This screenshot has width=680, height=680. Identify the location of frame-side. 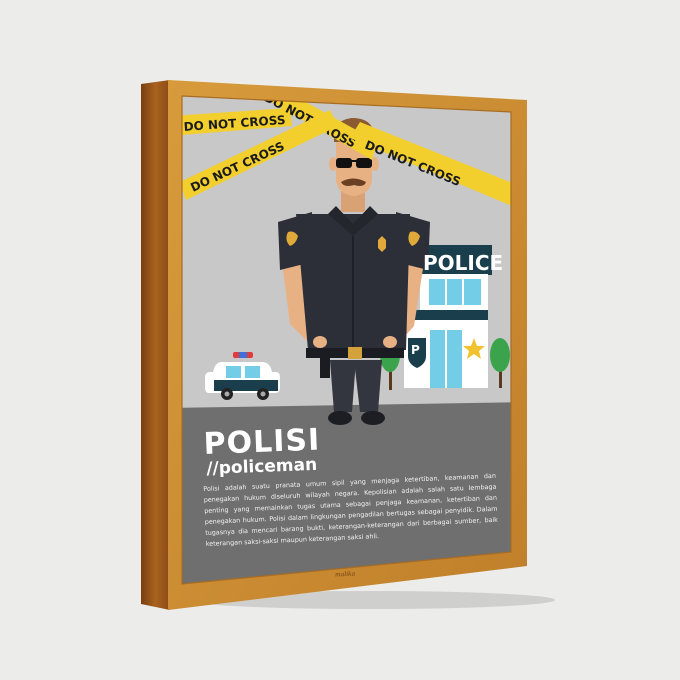
(155, 345).